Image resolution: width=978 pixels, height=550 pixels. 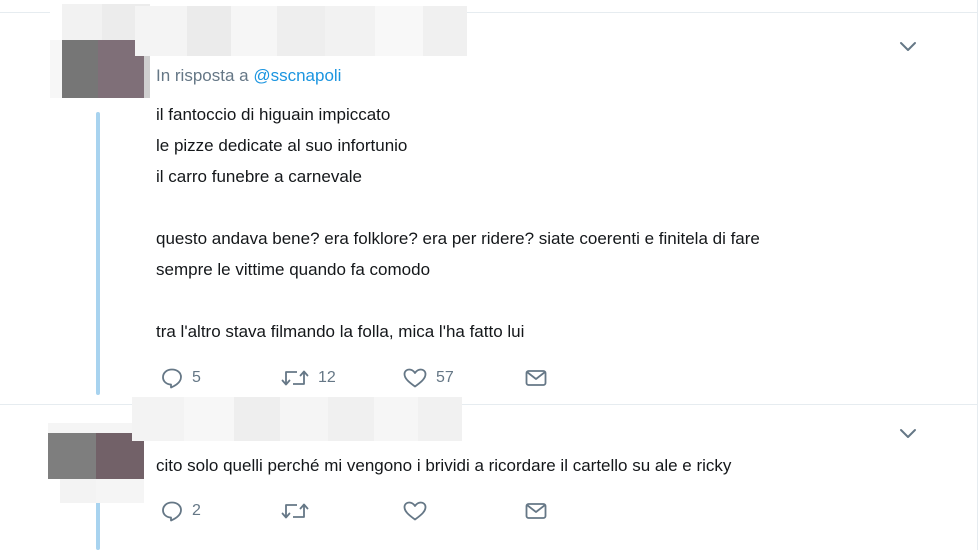 What do you see at coordinates (463, 378) in the screenshot?
I see `like-button: 57` at bounding box center [463, 378].